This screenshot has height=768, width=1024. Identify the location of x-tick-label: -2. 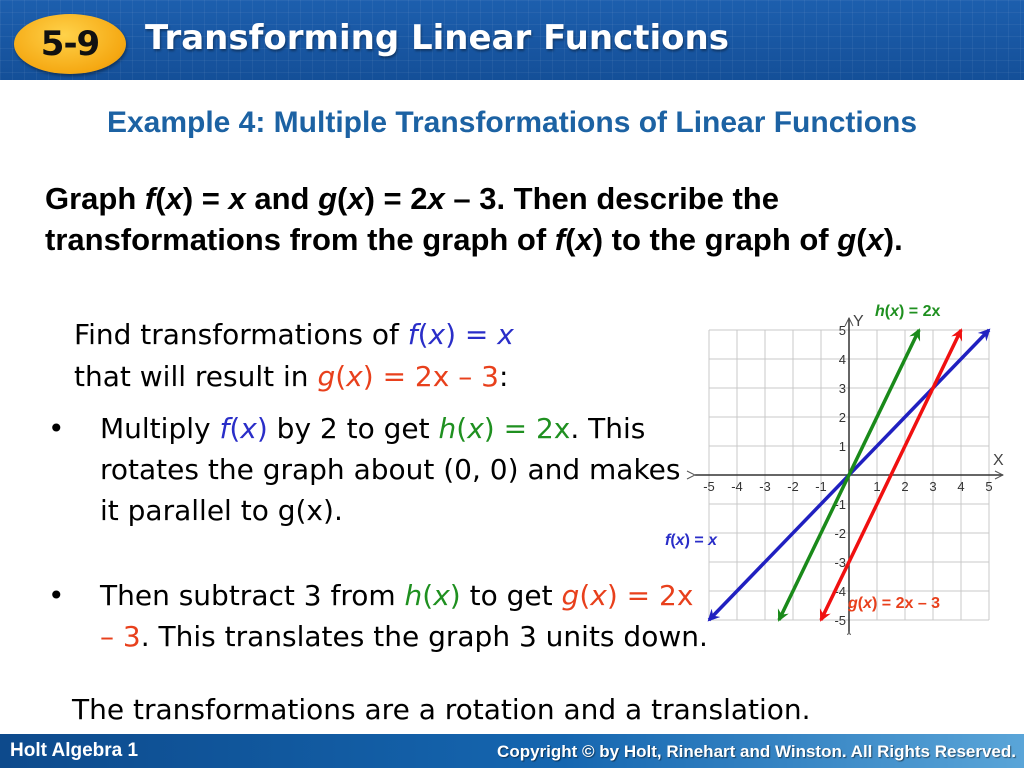
(793, 486).